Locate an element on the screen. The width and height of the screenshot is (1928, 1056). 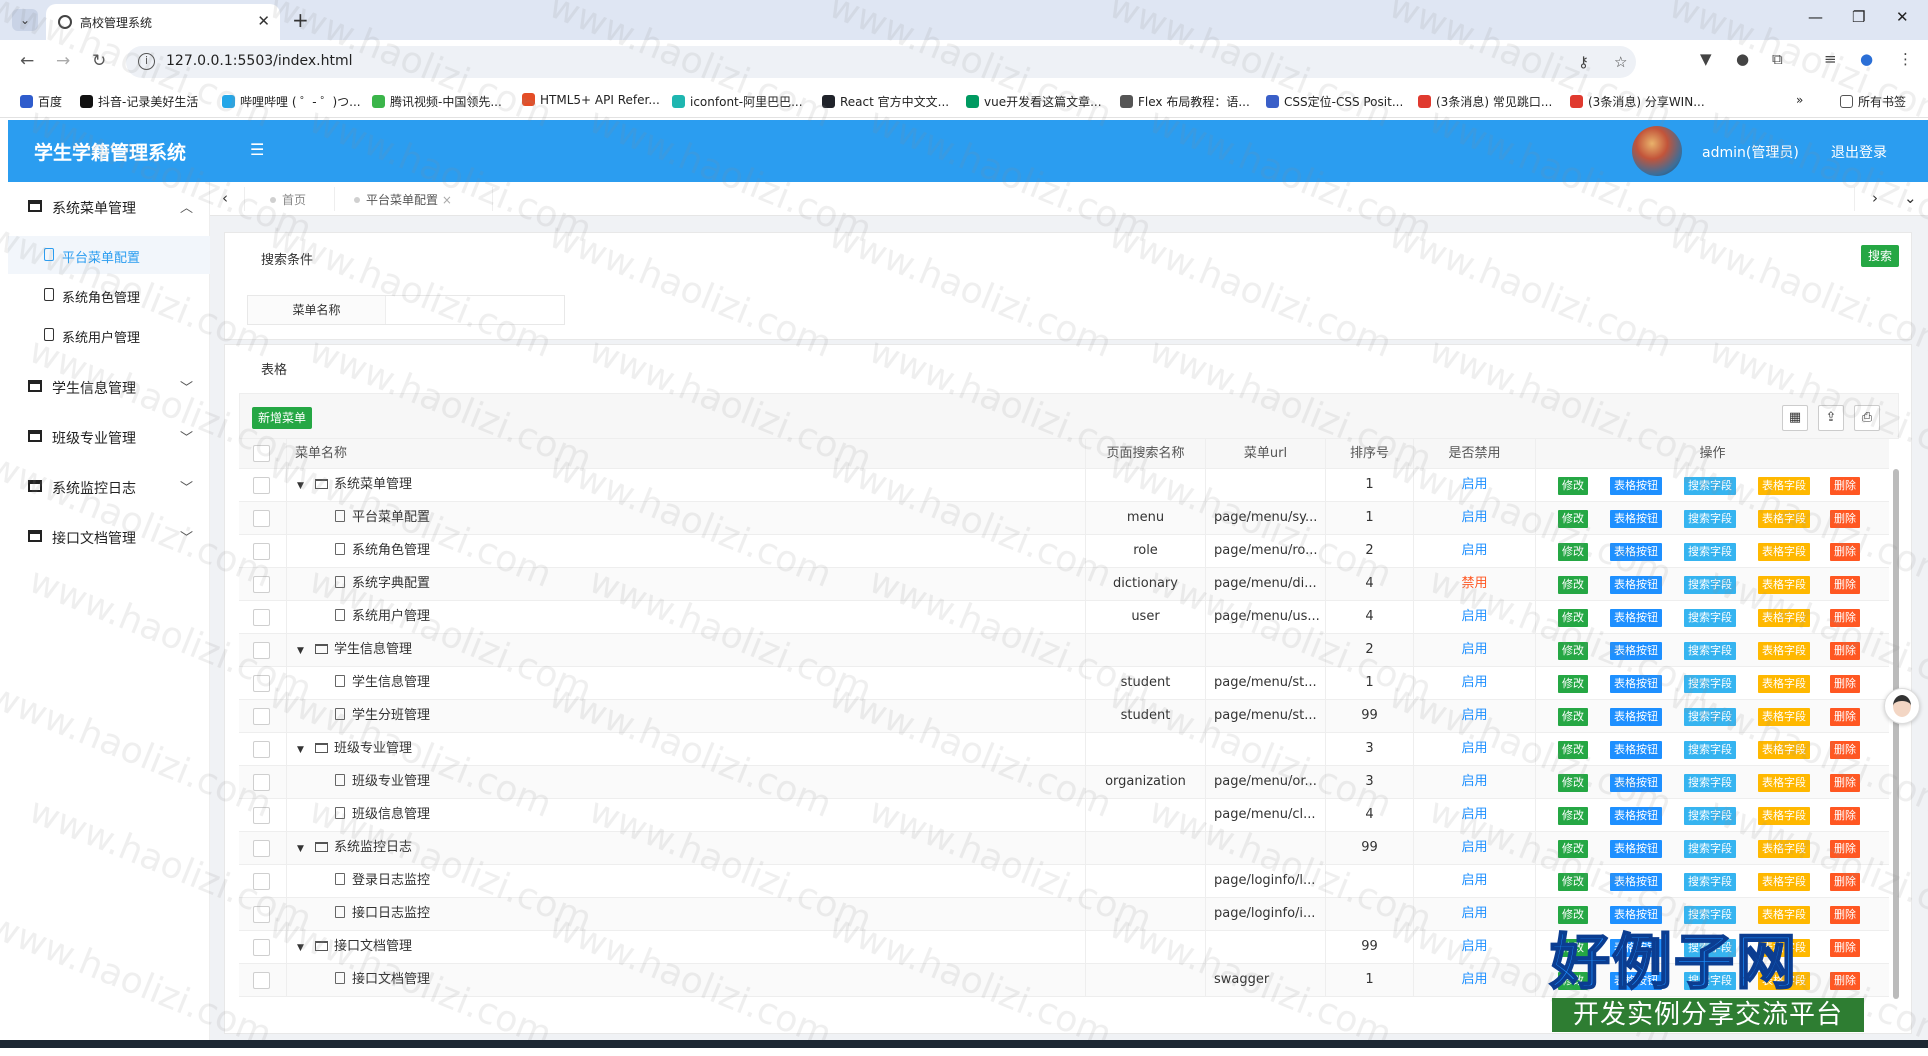
back-icon: ← is located at coordinates (27, 61).